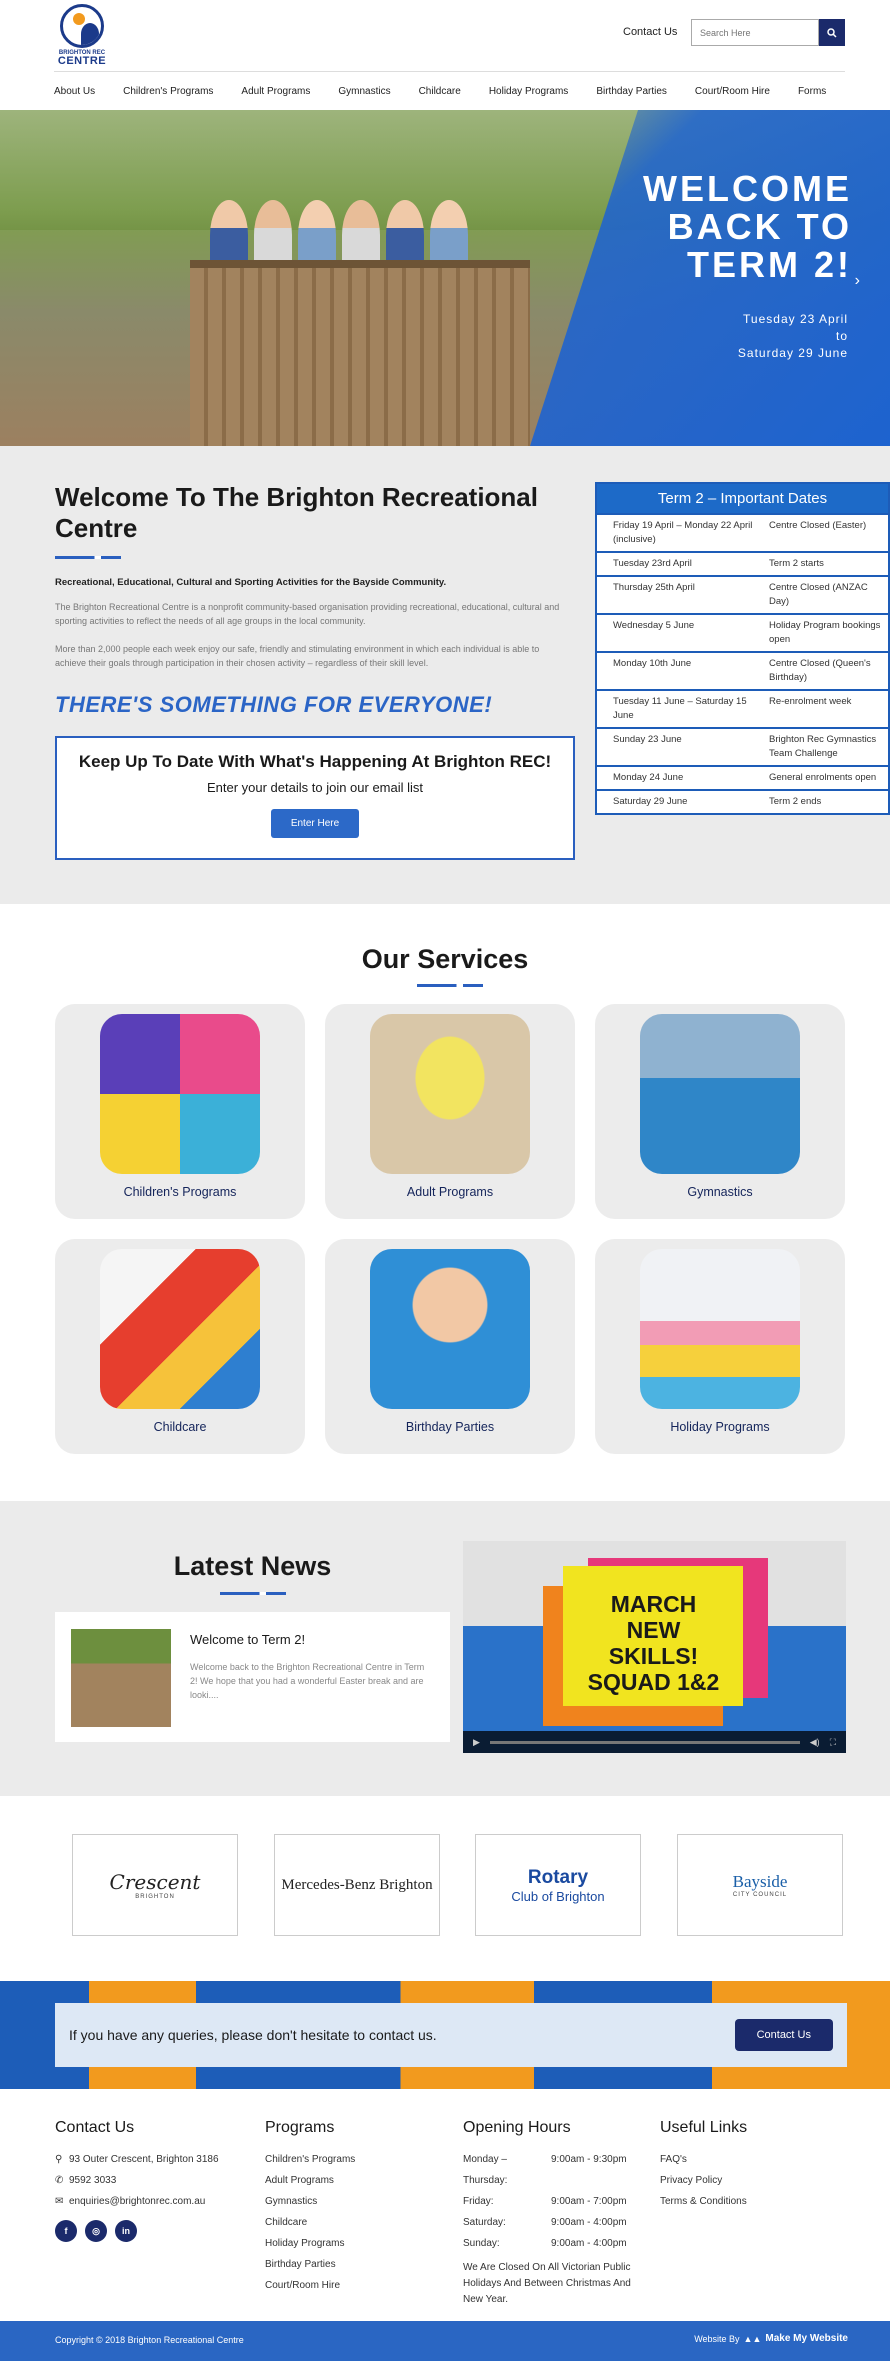  What do you see at coordinates (247, 1639) in the screenshot?
I see `news-post-title: Welcome to Term 2!` at bounding box center [247, 1639].